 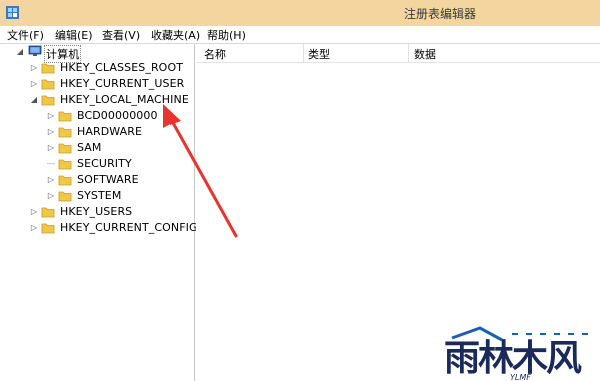 I want to click on tree-item-hkey-current-config: ▷ HKEY_CURRENT_CONFIG, so click(x=99, y=229).